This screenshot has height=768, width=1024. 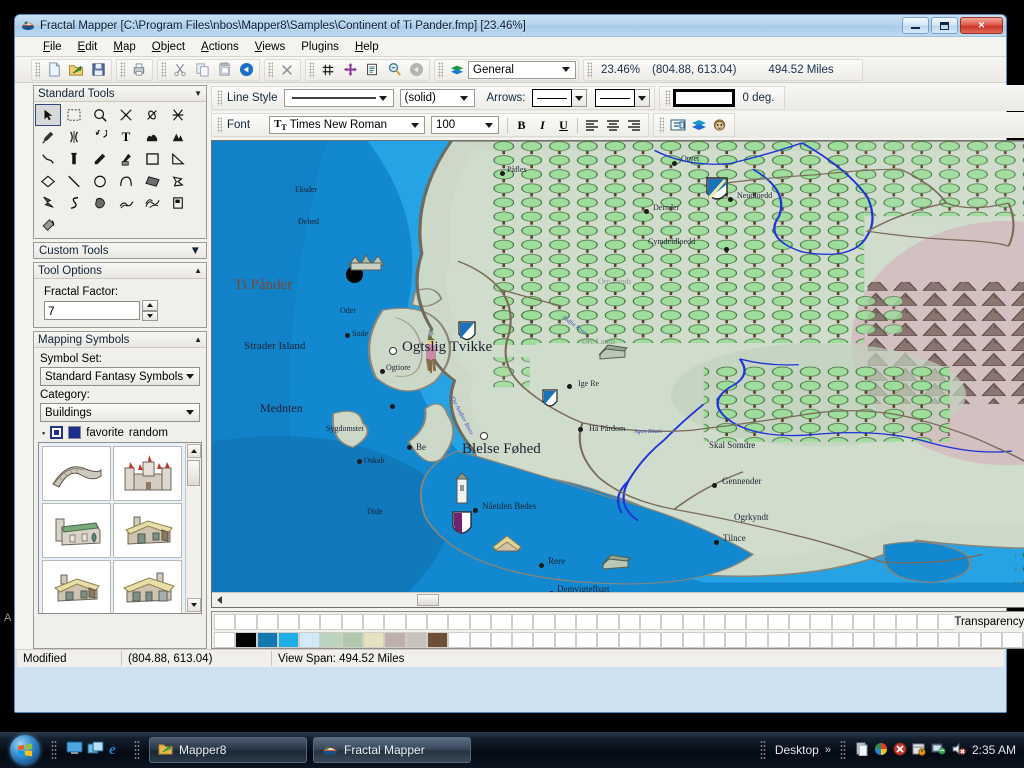 I want to click on fill-color-swatch, so click(x=75, y=432).